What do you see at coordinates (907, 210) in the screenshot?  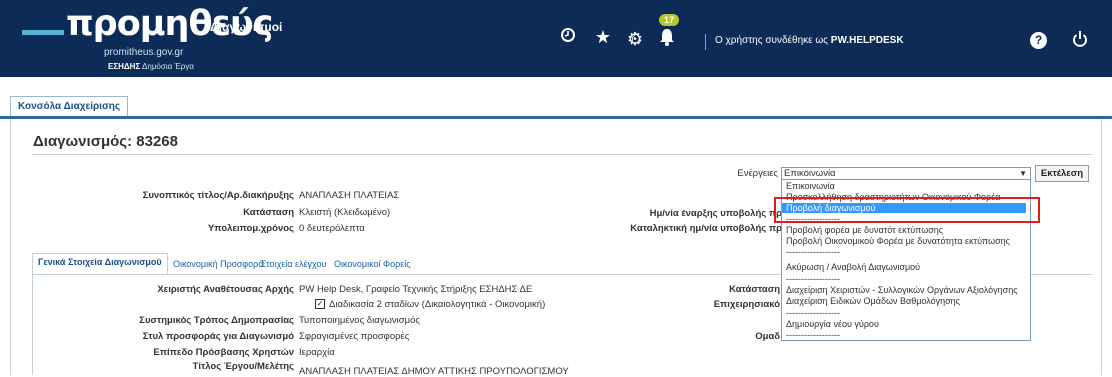 I see `highlight-box` at bounding box center [907, 210].